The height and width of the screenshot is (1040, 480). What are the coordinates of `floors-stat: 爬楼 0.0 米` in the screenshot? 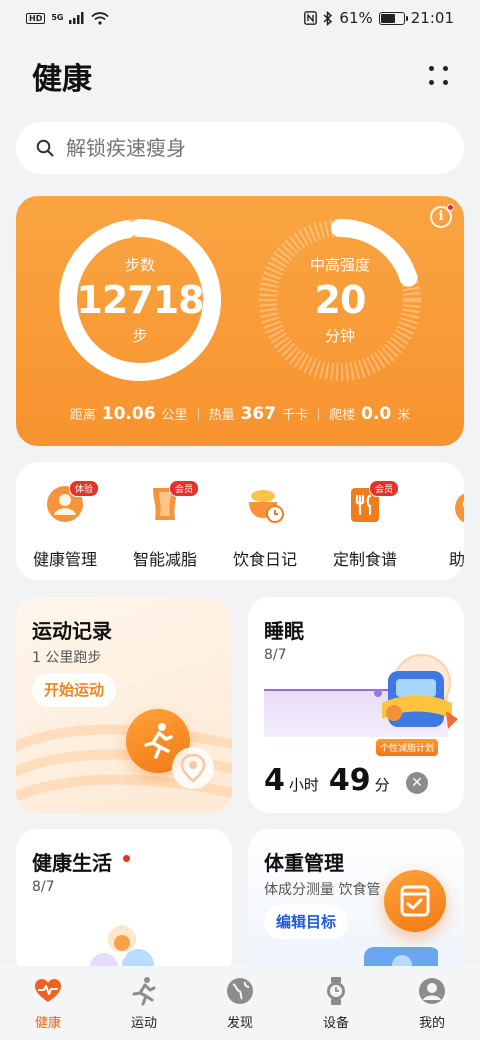 It's located at (369, 414).